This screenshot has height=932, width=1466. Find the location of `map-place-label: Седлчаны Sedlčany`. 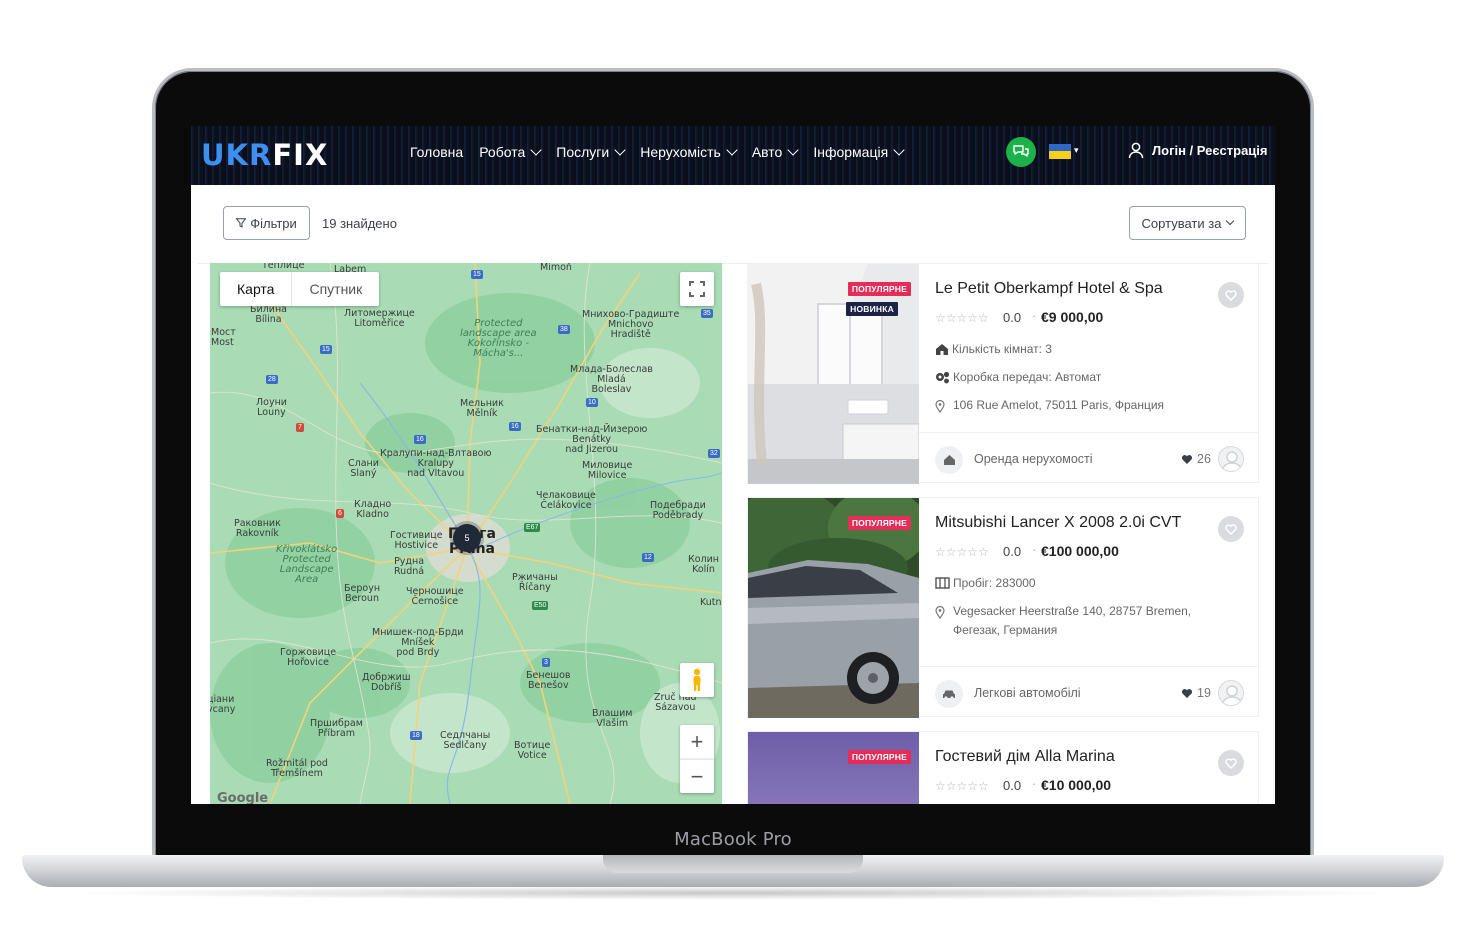

map-place-label: Седлчаны Sedlčany is located at coordinates (465, 740).